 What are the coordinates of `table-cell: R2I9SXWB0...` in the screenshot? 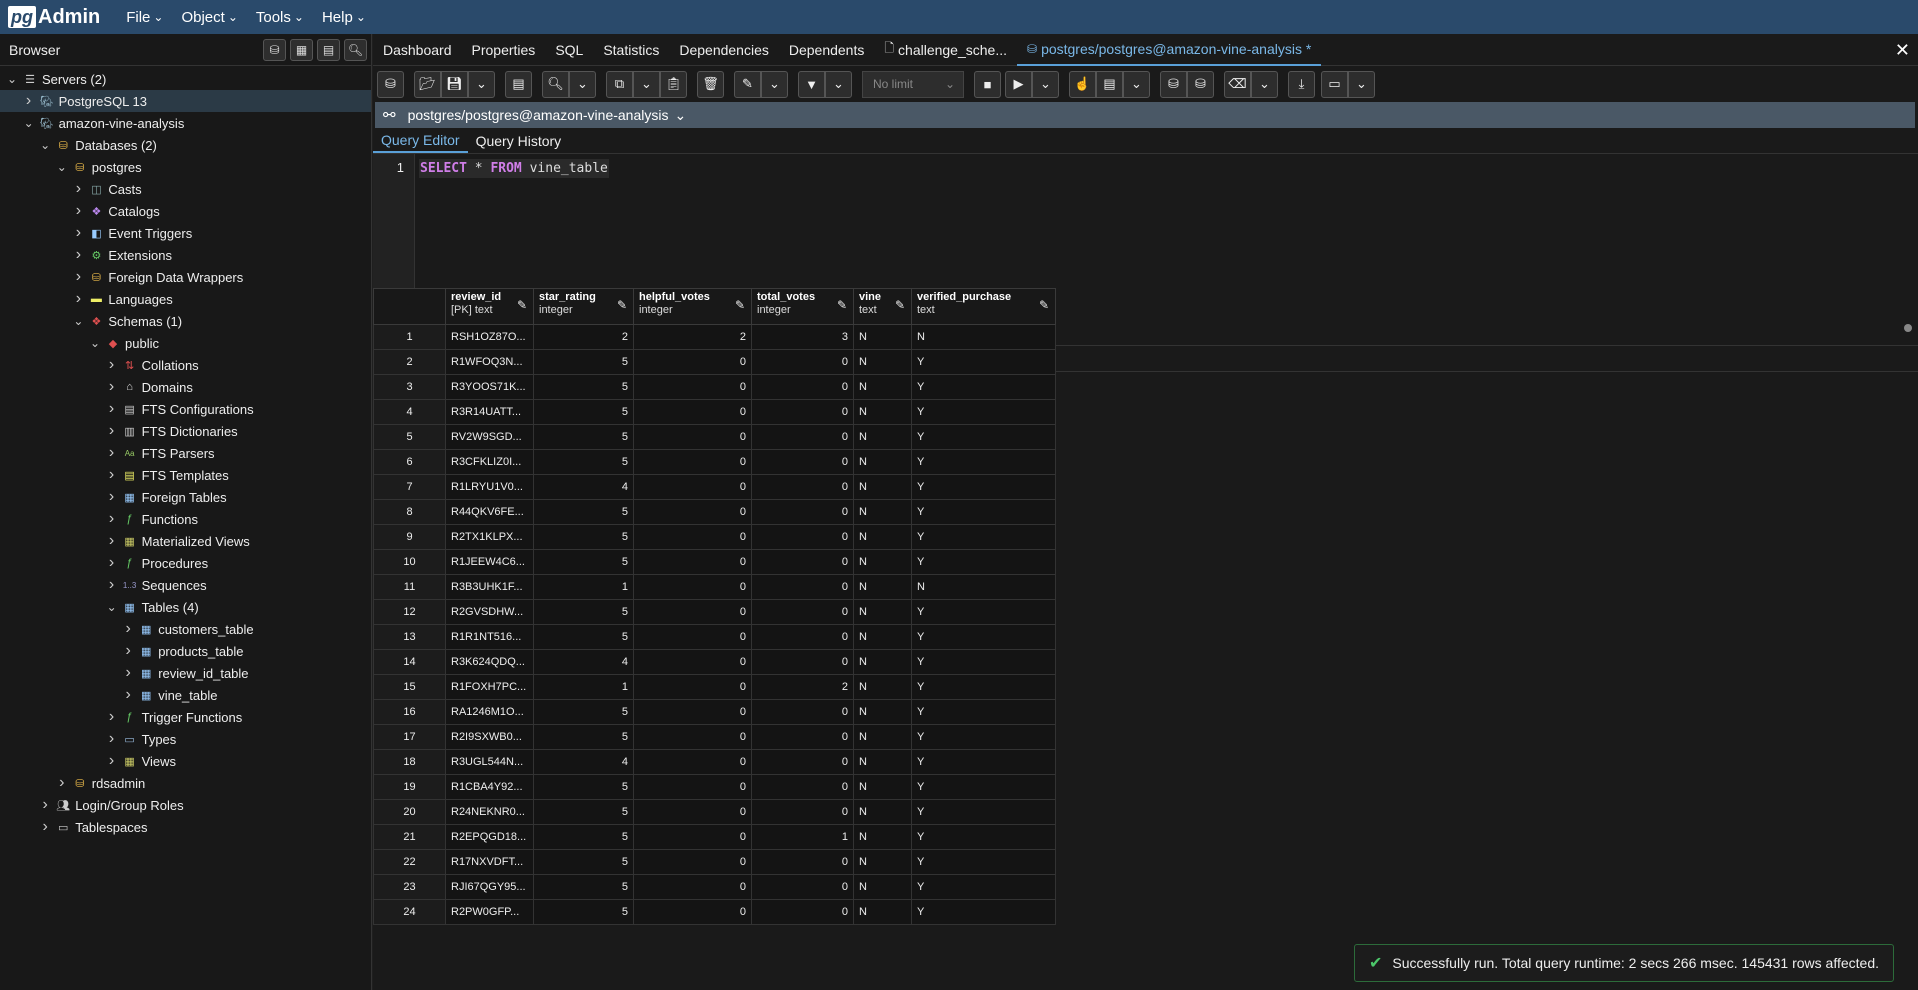 It's located at (489, 737).